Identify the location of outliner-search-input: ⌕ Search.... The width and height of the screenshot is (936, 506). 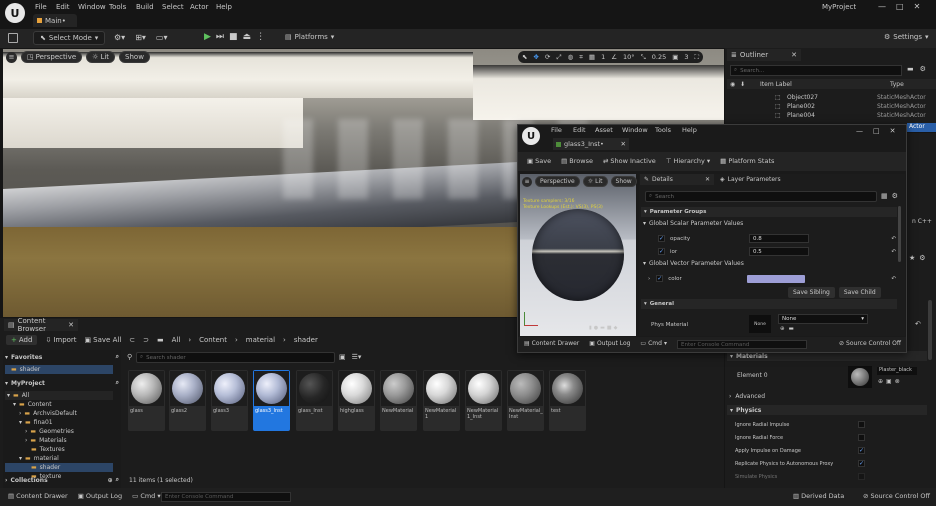
(816, 70).